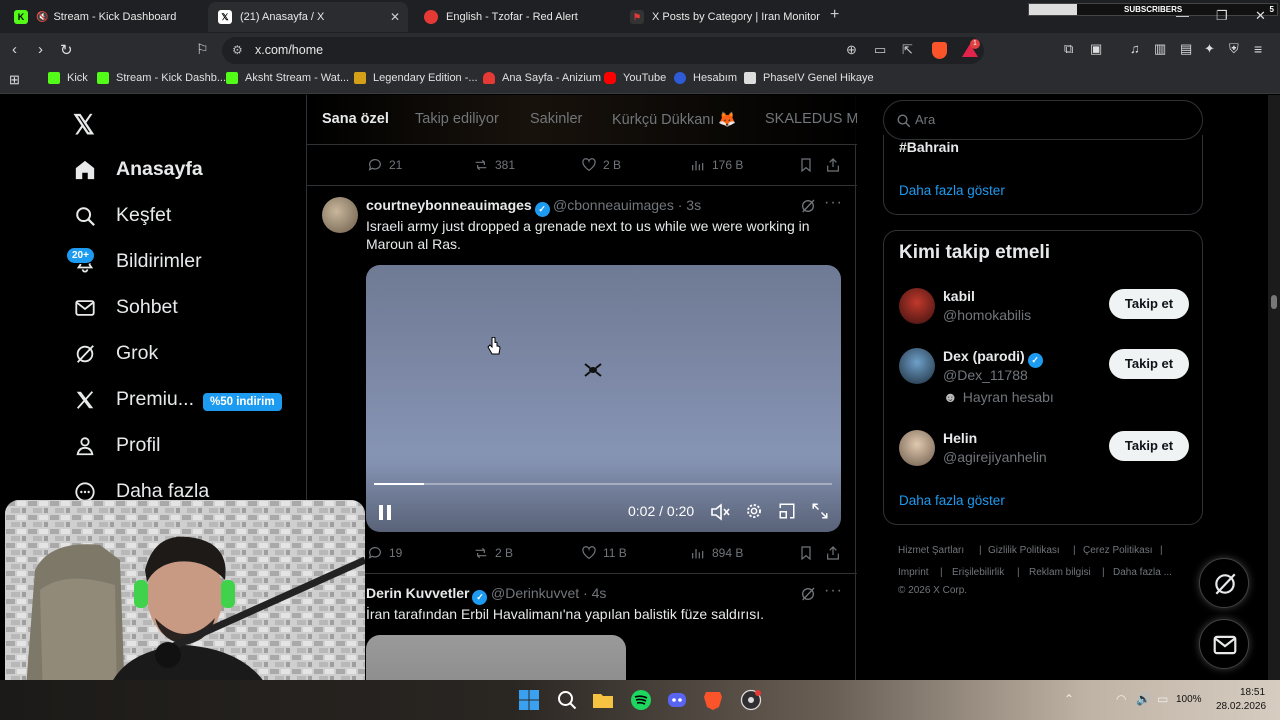 This screenshot has height=720, width=1280. Describe the element at coordinates (751, 700) in the screenshot. I see `obs-icon` at that location.